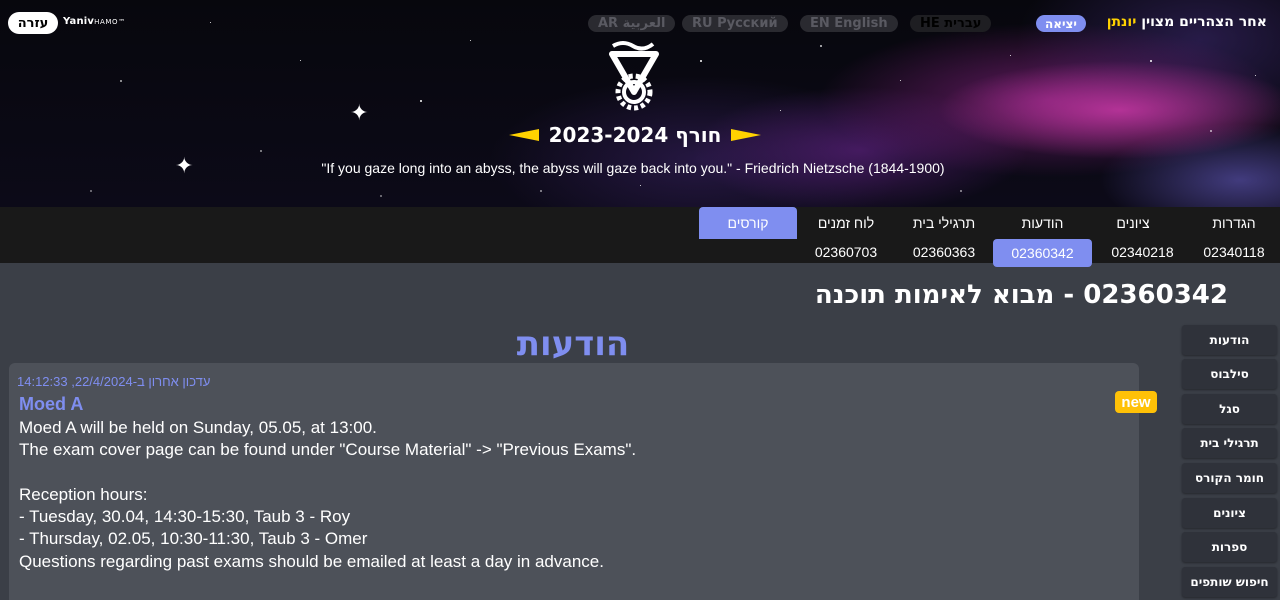 The width and height of the screenshot is (1280, 600). I want to click on creator-credit: YanivHAMO™, so click(94, 21).